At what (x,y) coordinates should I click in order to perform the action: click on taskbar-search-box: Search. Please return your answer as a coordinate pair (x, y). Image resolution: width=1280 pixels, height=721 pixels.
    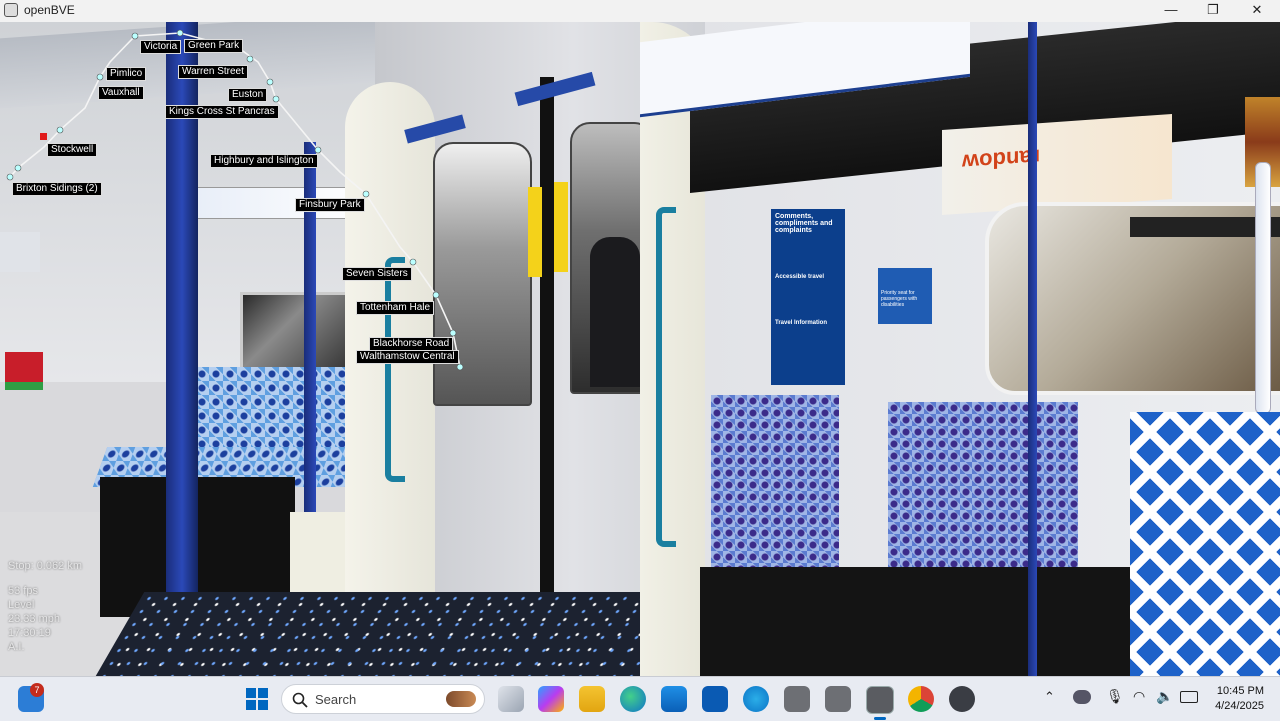
    Looking at the image, I should click on (383, 699).